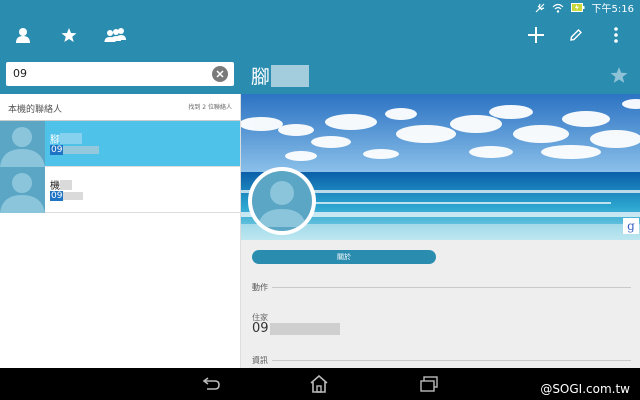 The image size is (640, 400). I want to click on star-outline-icon, so click(619, 75).